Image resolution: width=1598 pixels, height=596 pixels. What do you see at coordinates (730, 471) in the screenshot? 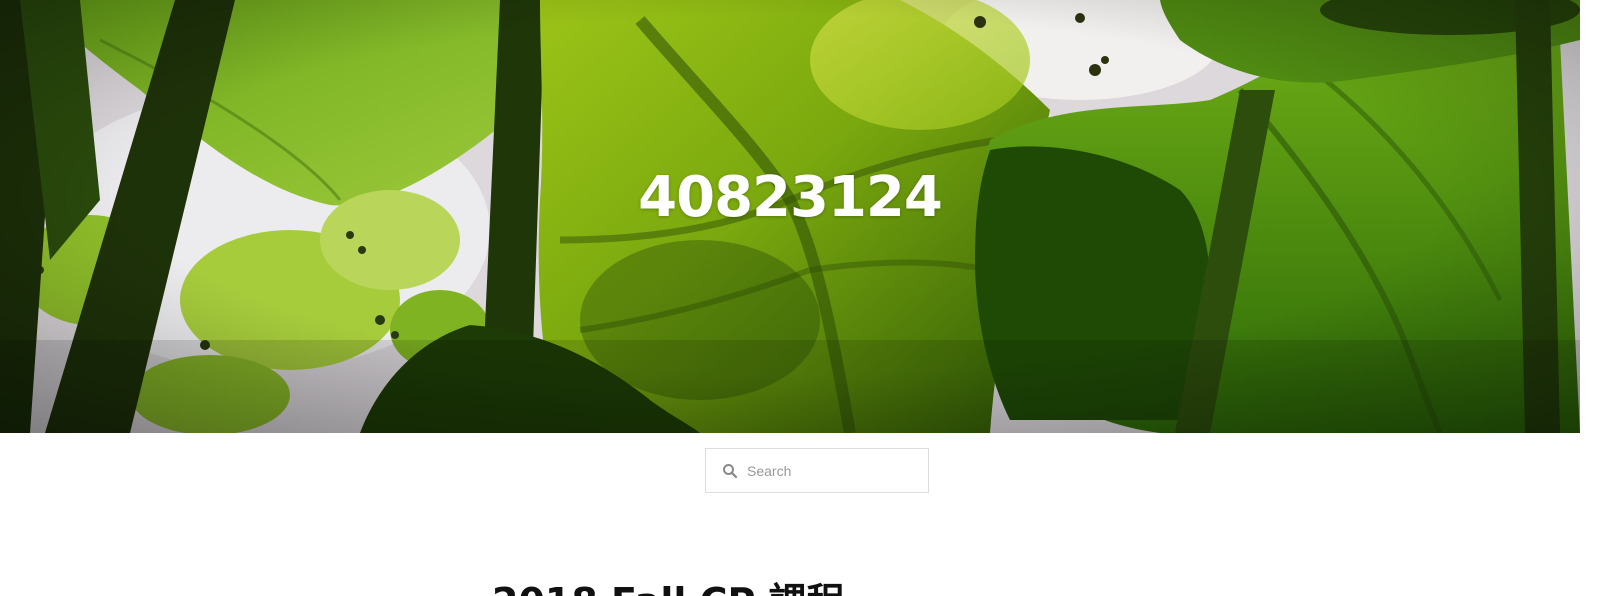
I see `search-icon` at bounding box center [730, 471].